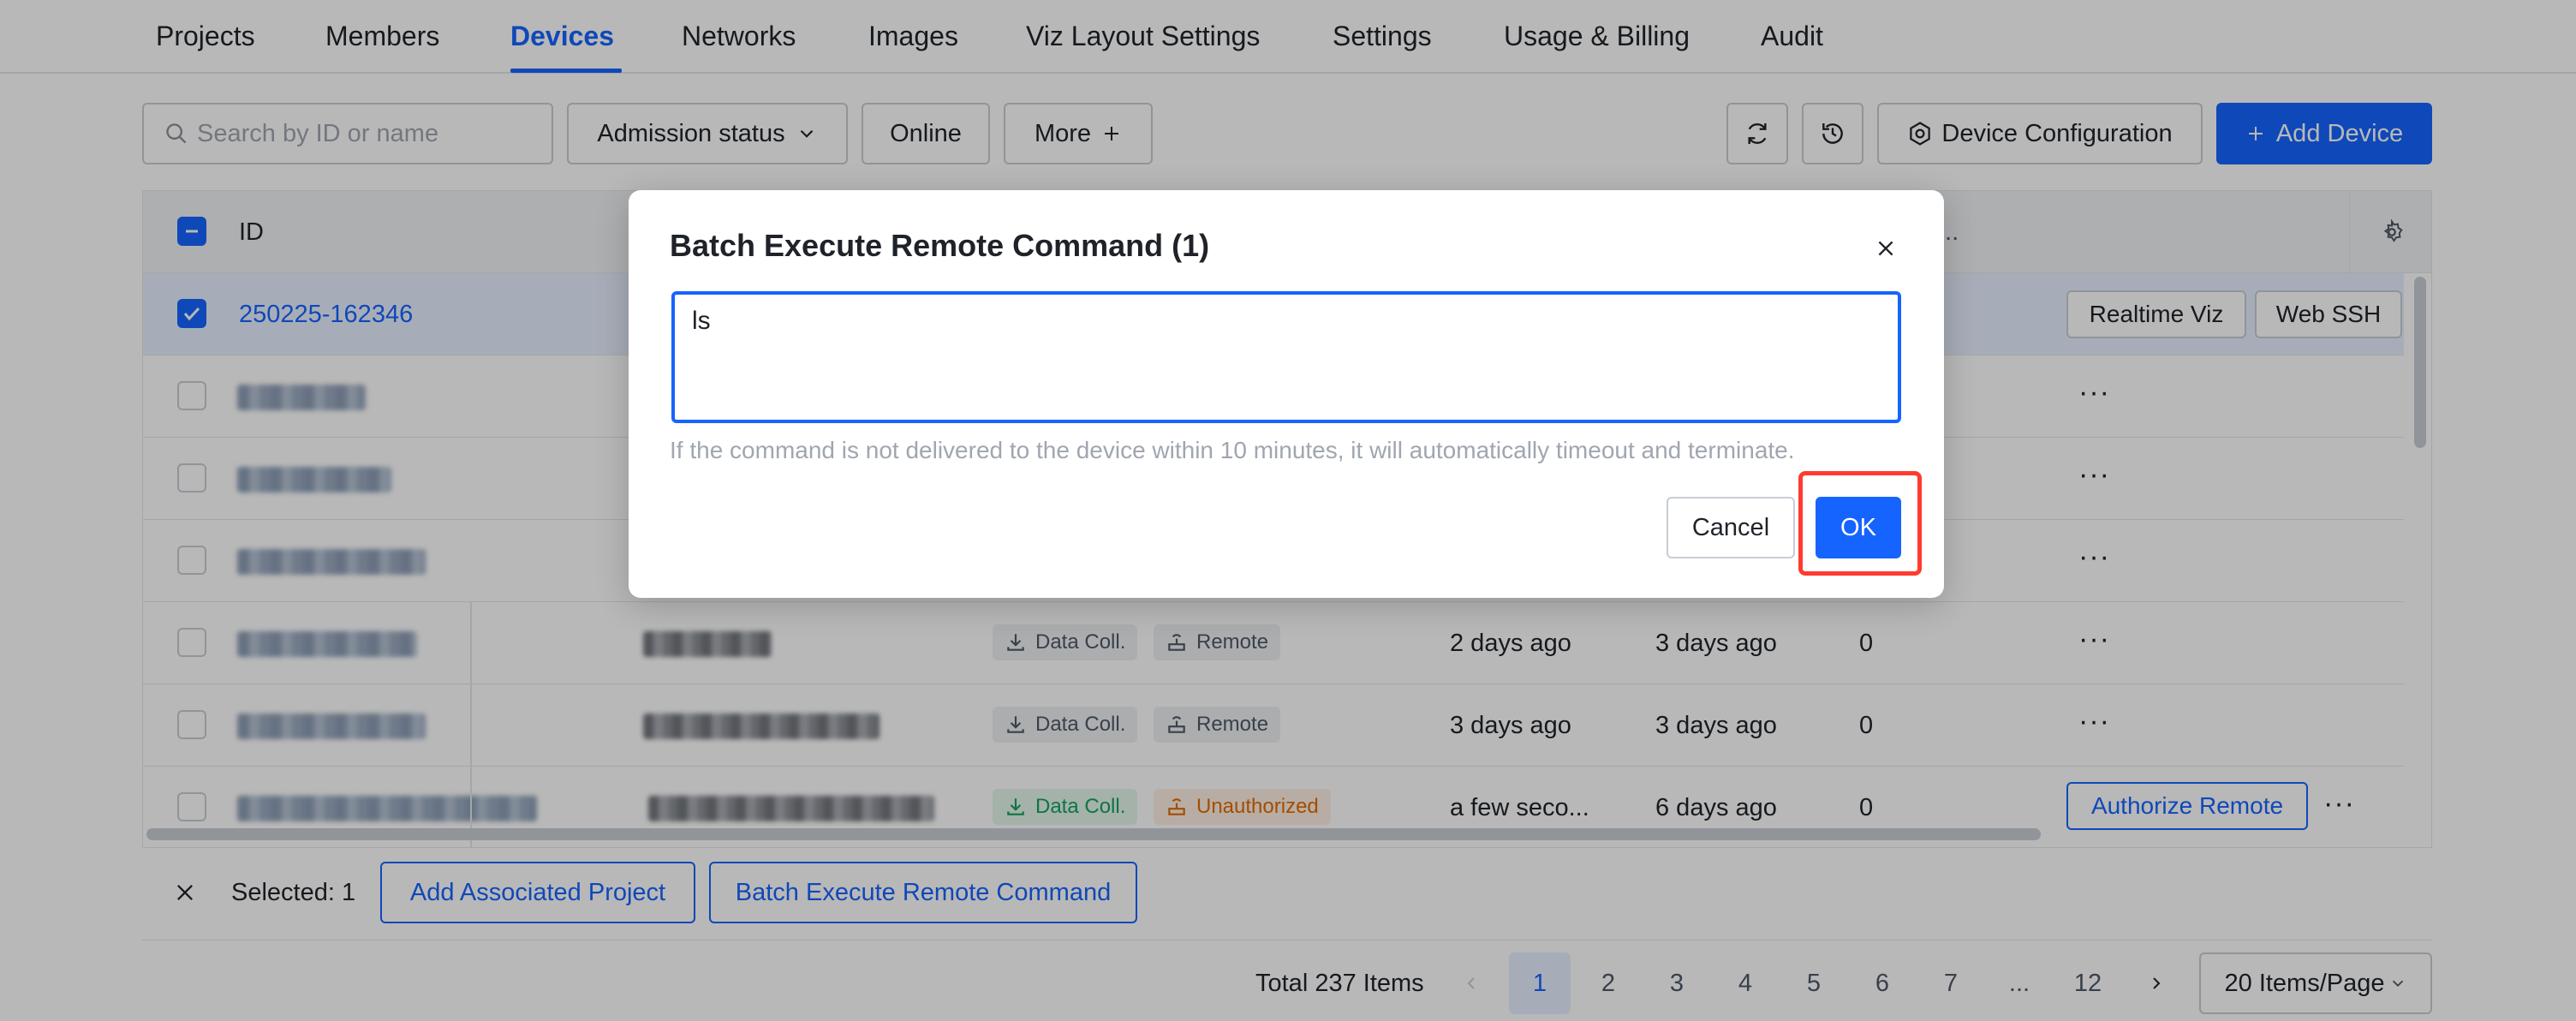  I want to click on ok-button-highlight, so click(1860, 523).